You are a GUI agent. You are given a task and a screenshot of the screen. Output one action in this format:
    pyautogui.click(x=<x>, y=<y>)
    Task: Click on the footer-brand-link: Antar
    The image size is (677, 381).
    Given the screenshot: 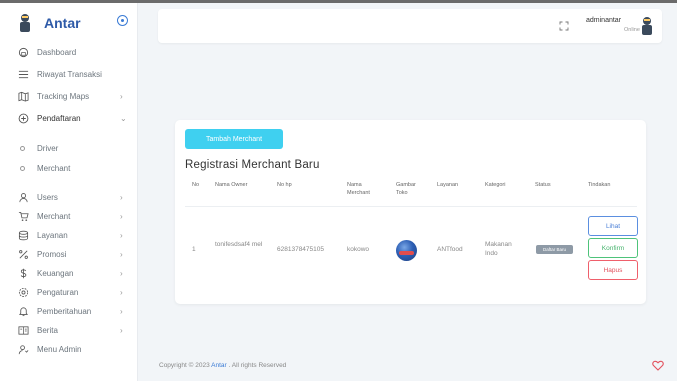 What is the action you would take?
    pyautogui.click(x=219, y=365)
    